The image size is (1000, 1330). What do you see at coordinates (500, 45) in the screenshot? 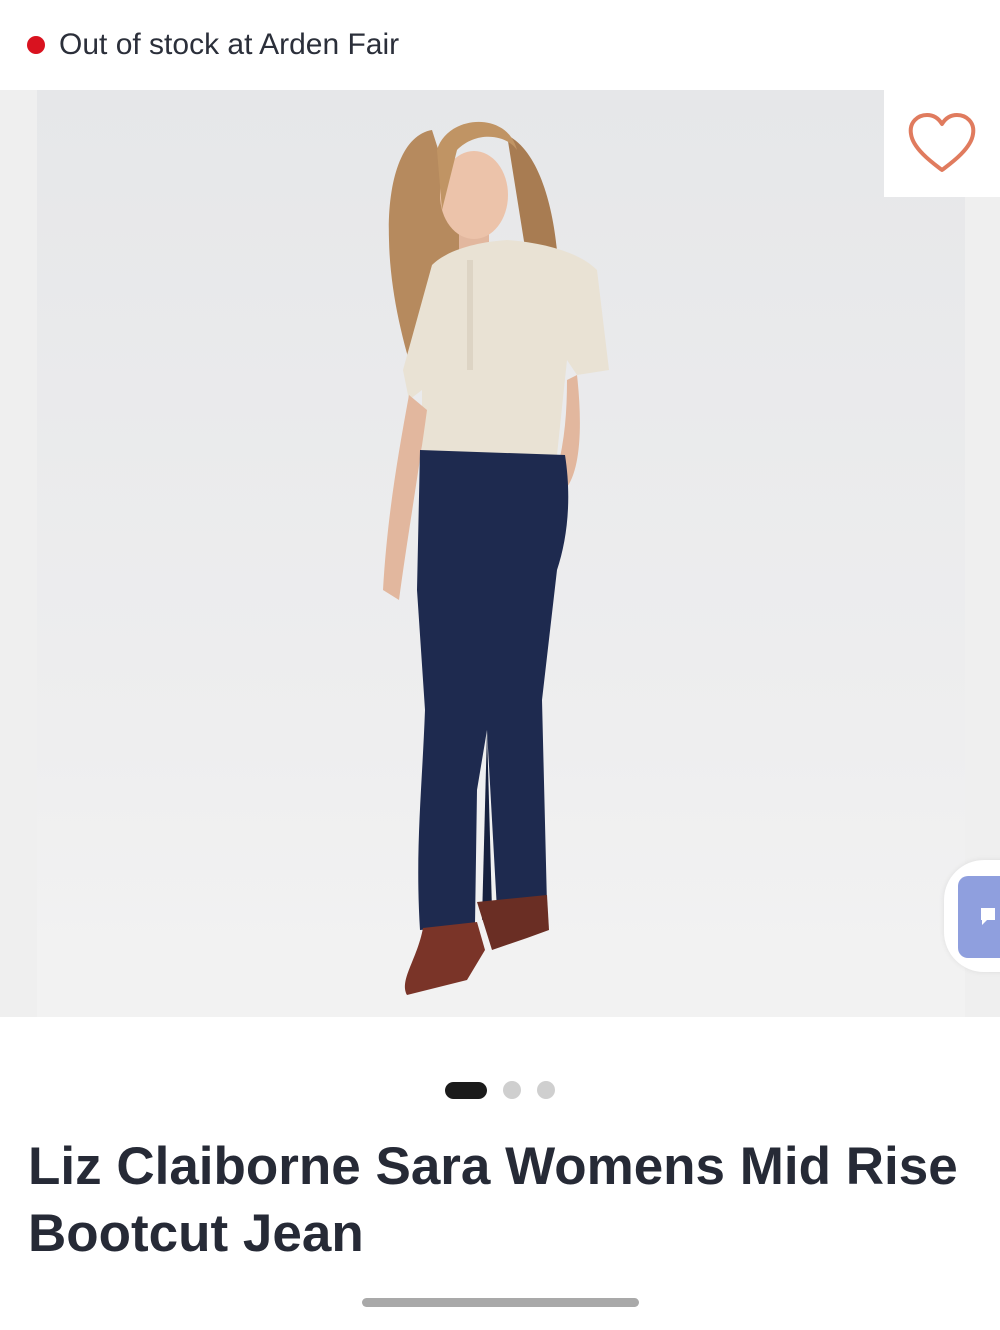
I see `store-availability: Out of stock at Arden Fair` at bounding box center [500, 45].